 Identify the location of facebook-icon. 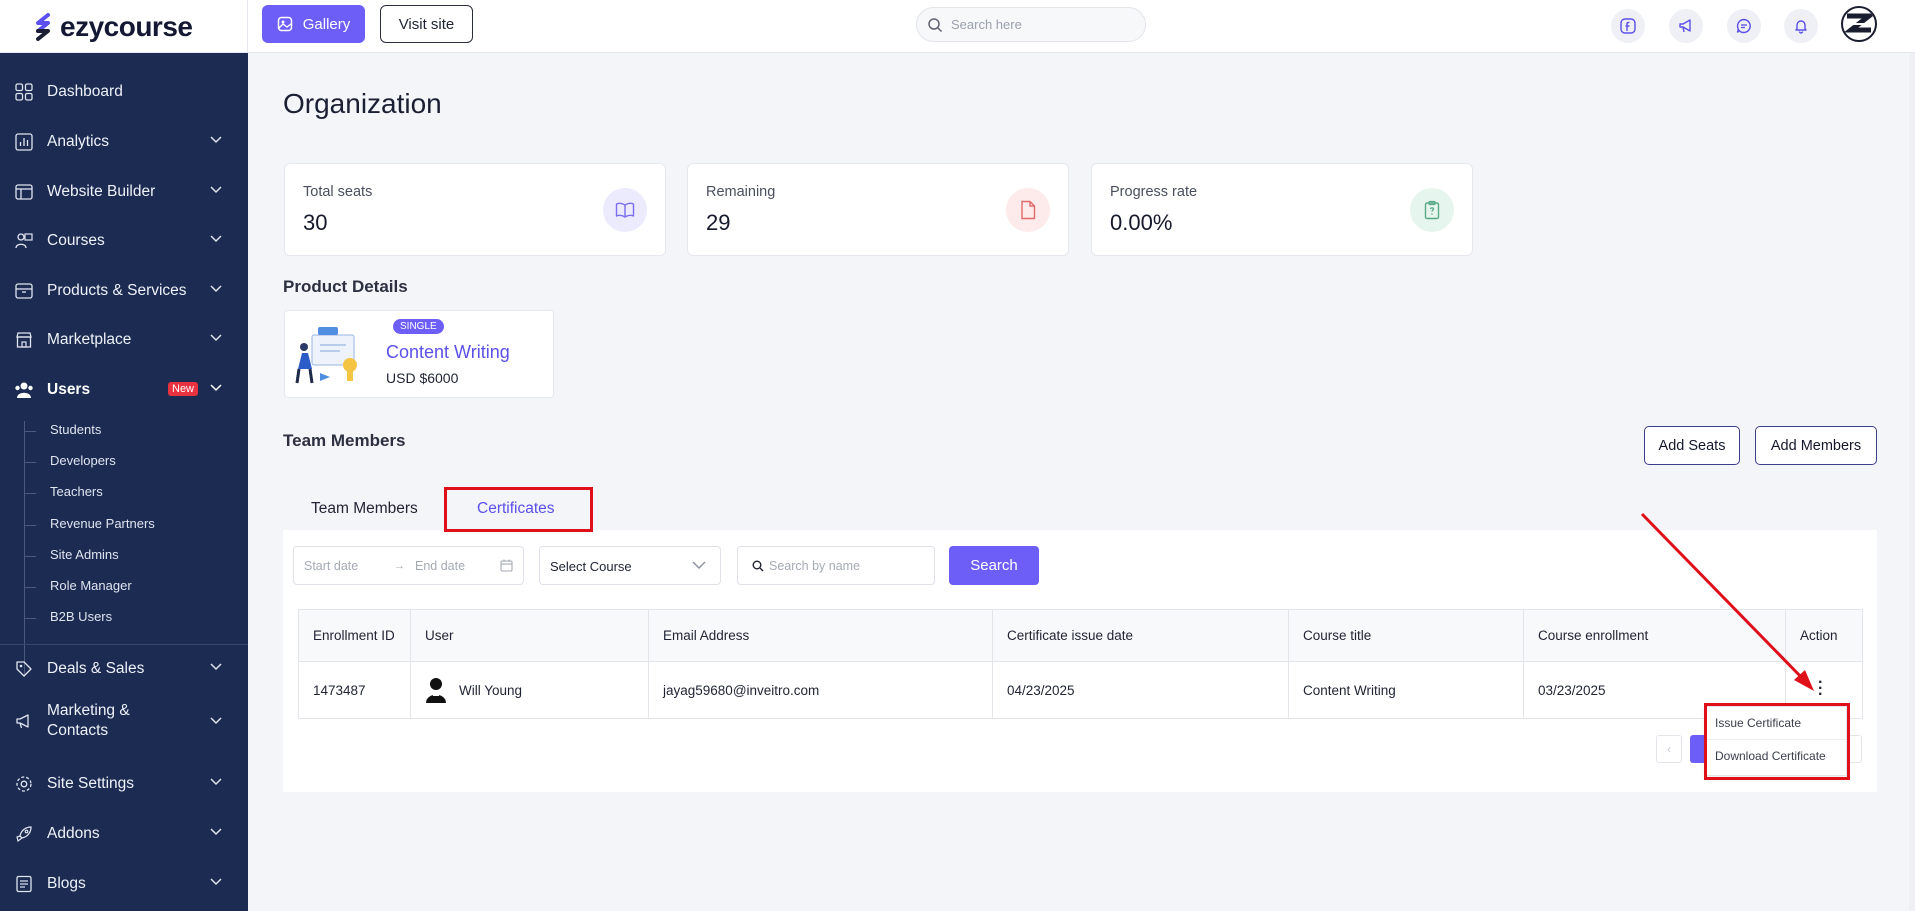
(1628, 26).